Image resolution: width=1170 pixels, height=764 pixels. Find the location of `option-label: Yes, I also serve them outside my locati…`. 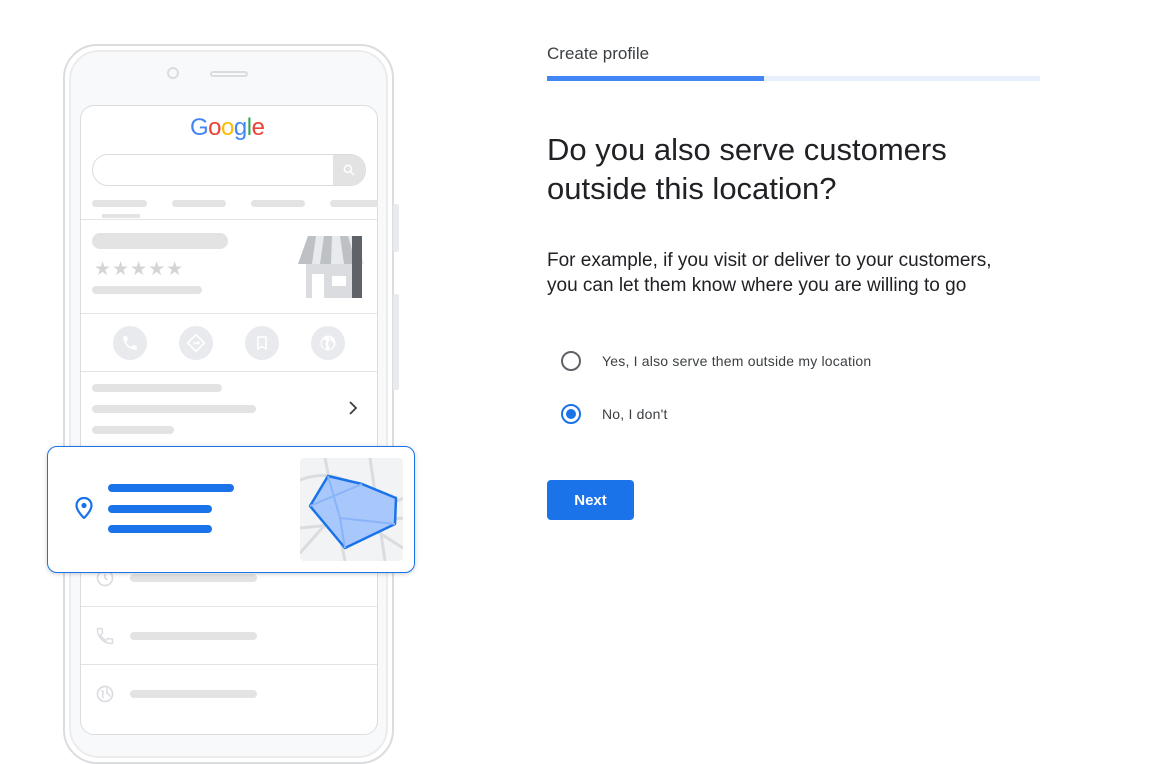

option-label: Yes, I also serve them outside my locati… is located at coordinates (737, 361).